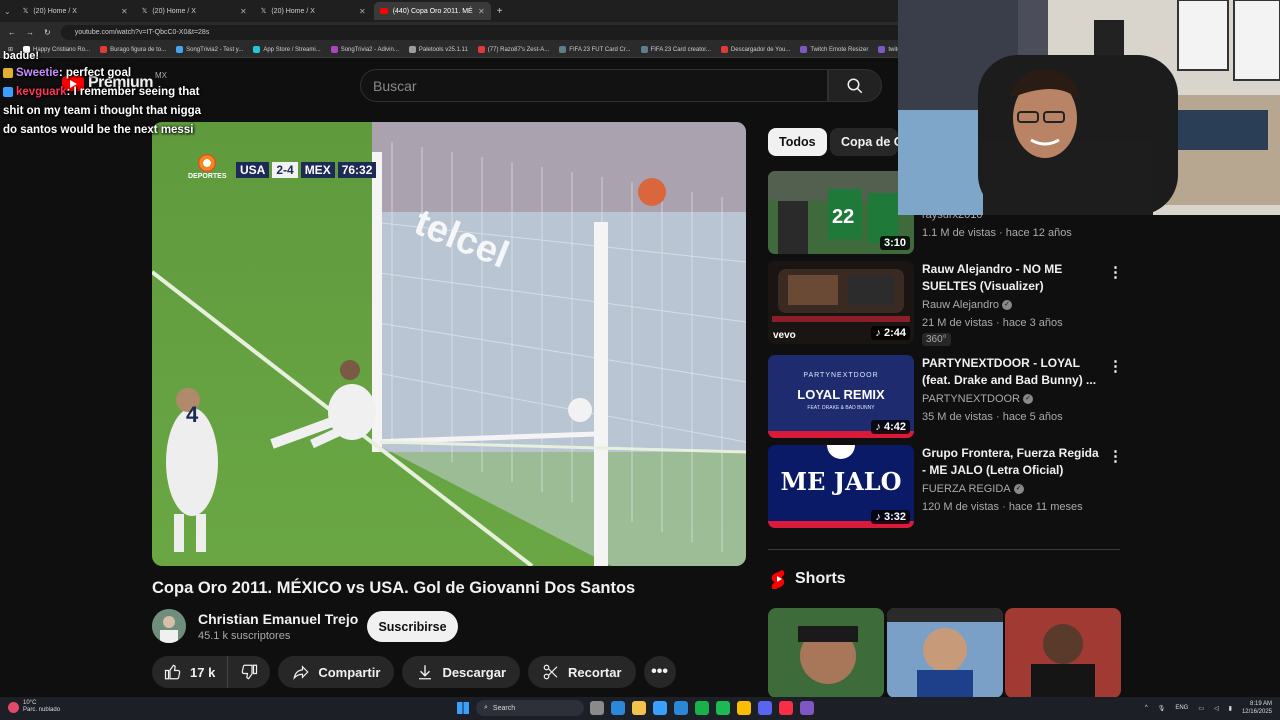 This screenshot has height=720, width=1280. I want to click on clip-button: Recortar, so click(582, 672).